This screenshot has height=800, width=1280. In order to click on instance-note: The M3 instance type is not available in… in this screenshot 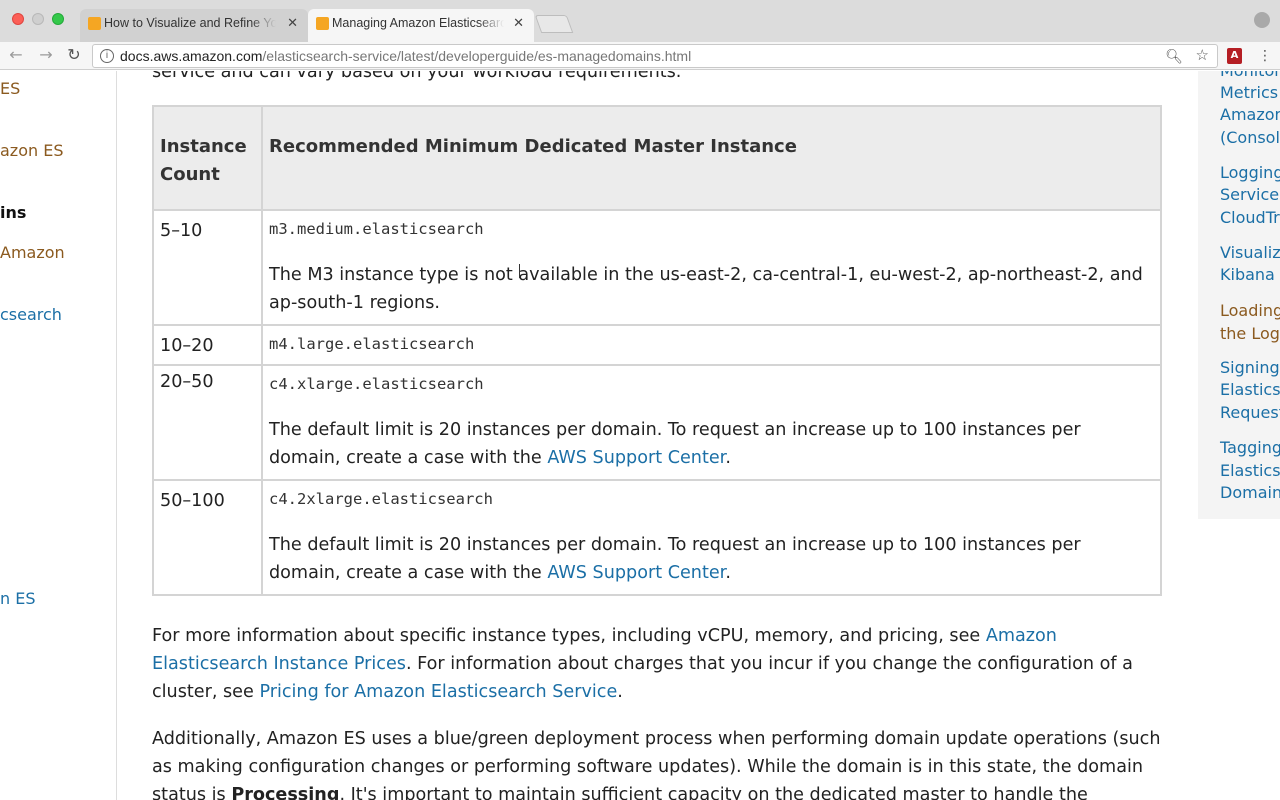, I will do `click(706, 289)`.